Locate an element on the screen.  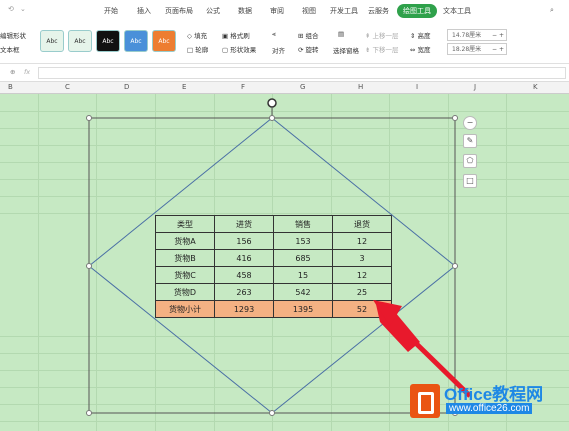
collapse-icon: − is located at coordinates (470, 123).